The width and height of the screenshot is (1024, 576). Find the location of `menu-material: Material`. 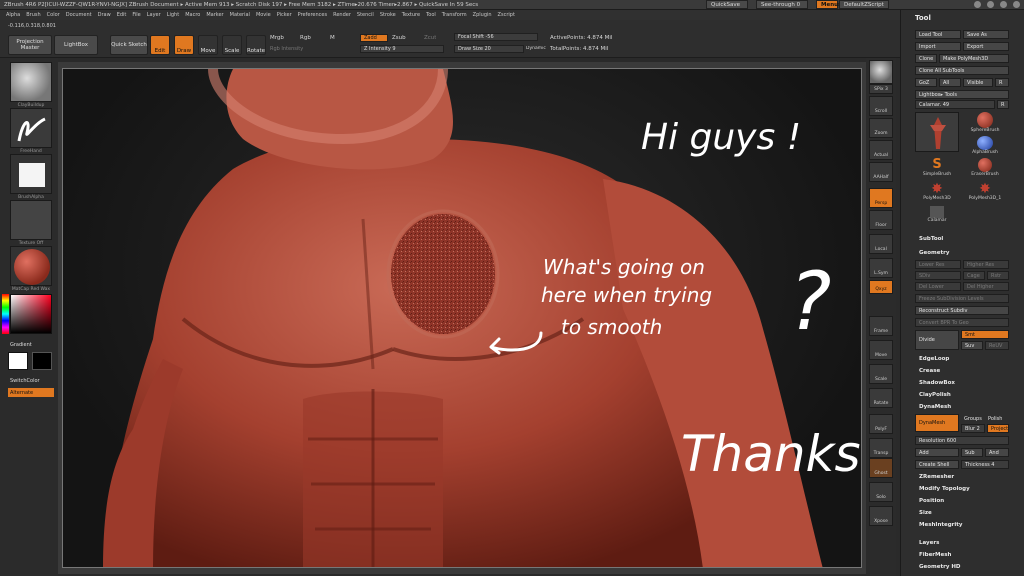

menu-material: Material is located at coordinates (240, 15).